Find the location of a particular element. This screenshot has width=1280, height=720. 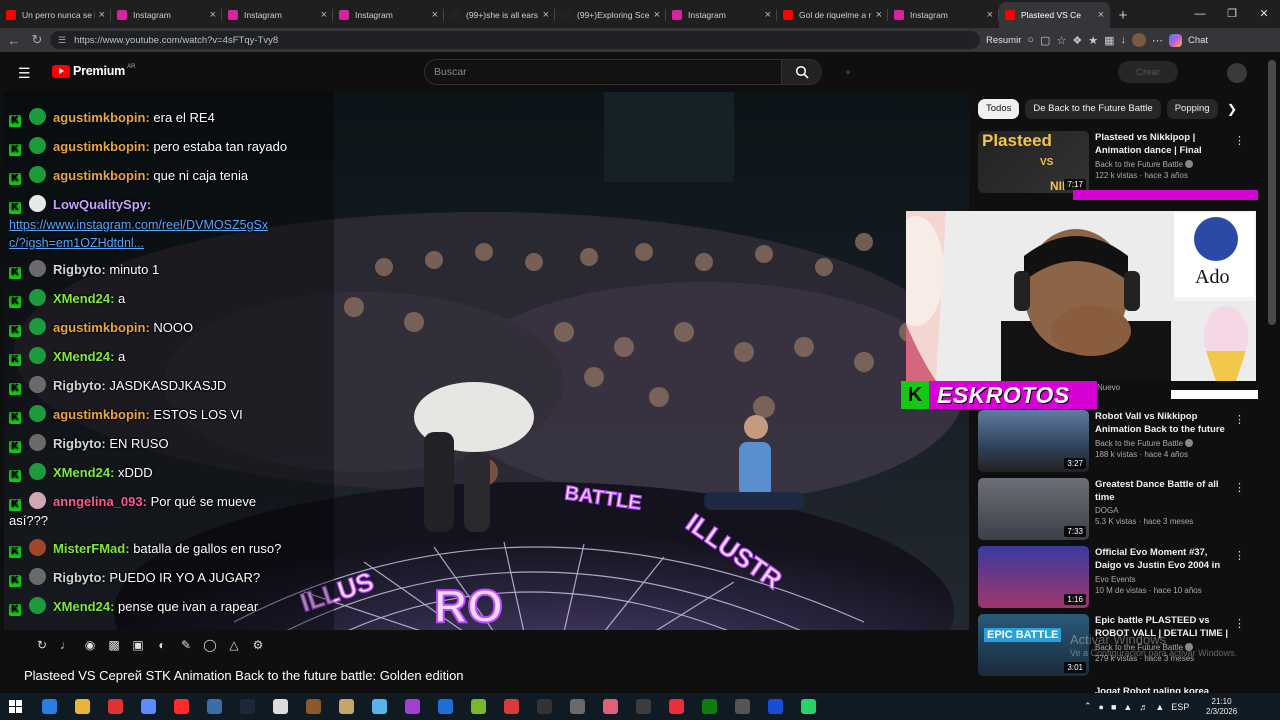

clapper-icon: ▩ is located at coordinates (114, 647).